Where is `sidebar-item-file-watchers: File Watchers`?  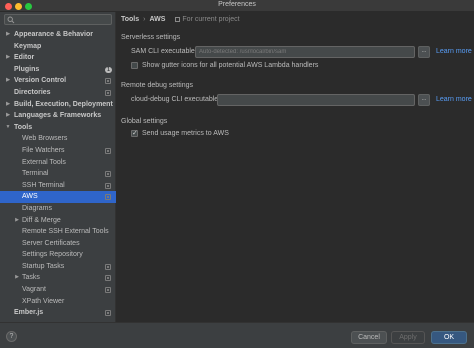 sidebar-item-file-watchers: File Watchers is located at coordinates (58, 151).